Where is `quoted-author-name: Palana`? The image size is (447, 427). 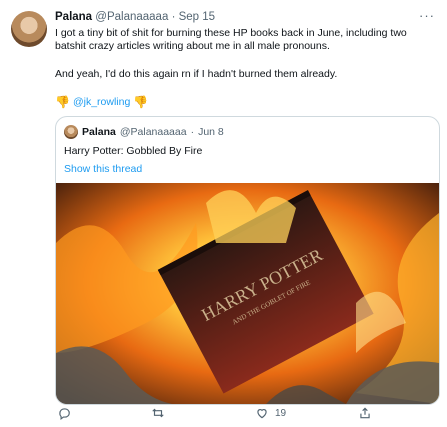
quoted-author-name: Palana is located at coordinates (99, 132).